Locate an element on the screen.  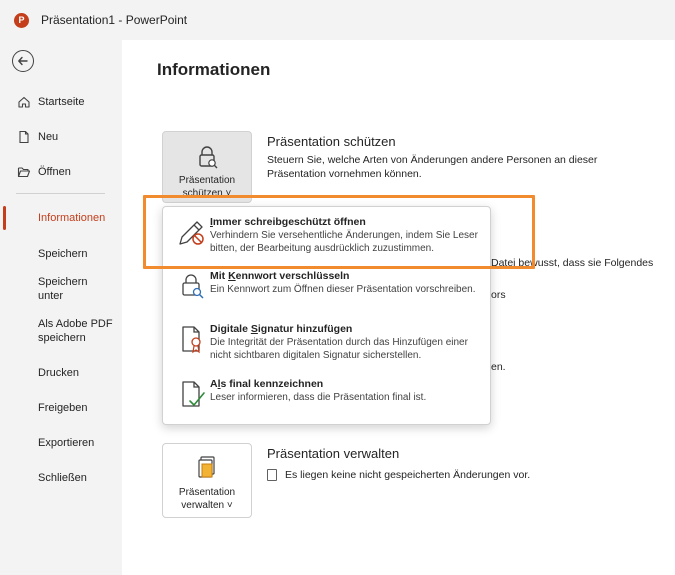
home-icon is located at coordinates (24, 102).